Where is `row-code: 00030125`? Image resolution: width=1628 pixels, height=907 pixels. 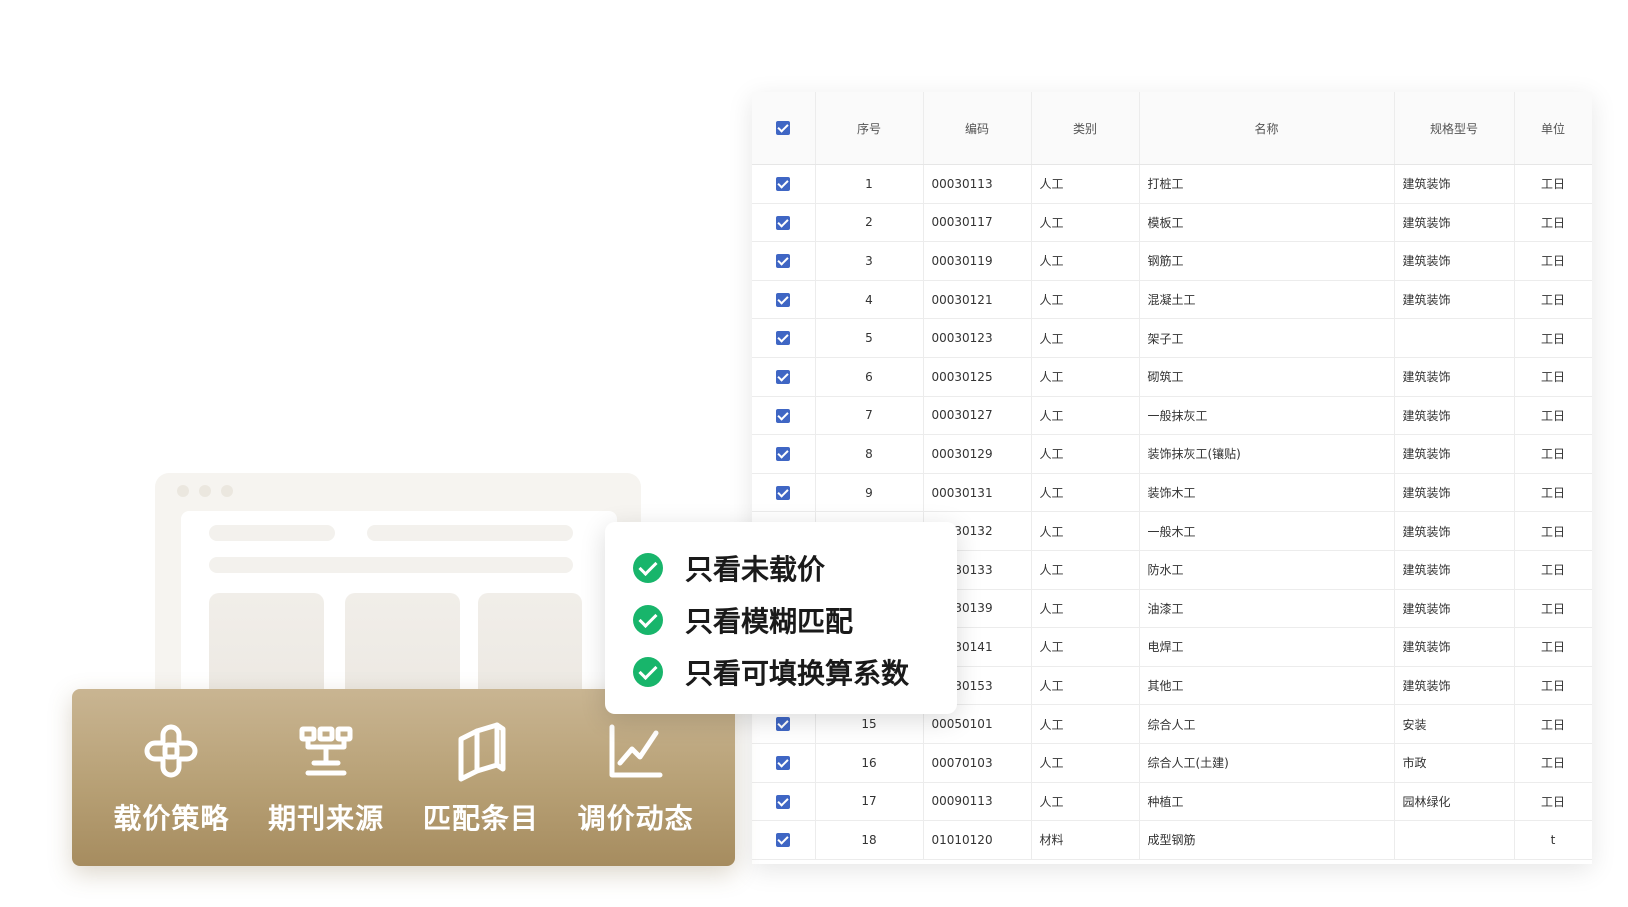 row-code: 00030125 is located at coordinates (977, 377).